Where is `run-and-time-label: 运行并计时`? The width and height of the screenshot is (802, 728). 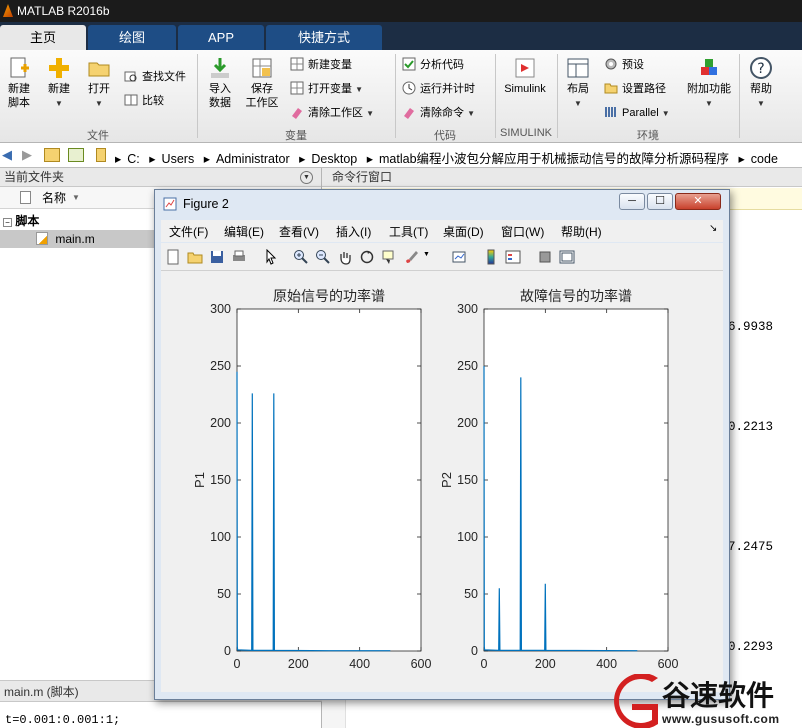
run-and-time-label: 运行并计时 is located at coordinates (447, 89).